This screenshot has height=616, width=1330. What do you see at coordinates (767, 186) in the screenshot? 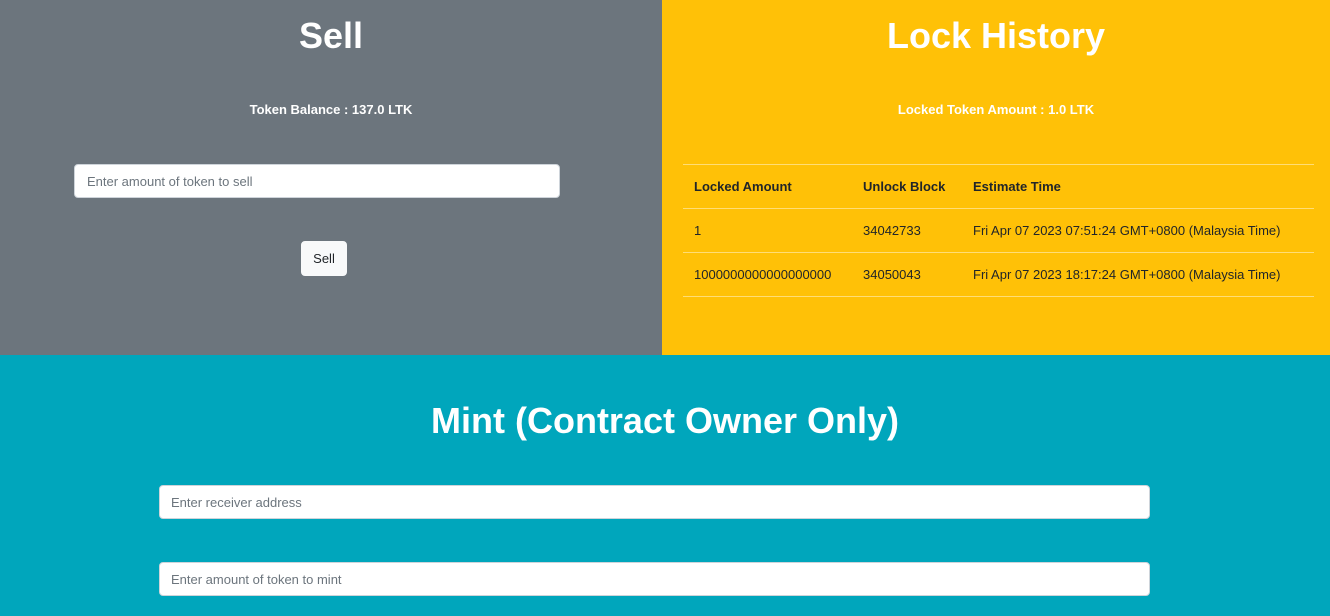
I see `column-header-locked-amount: Locked Amount` at bounding box center [767, 186].